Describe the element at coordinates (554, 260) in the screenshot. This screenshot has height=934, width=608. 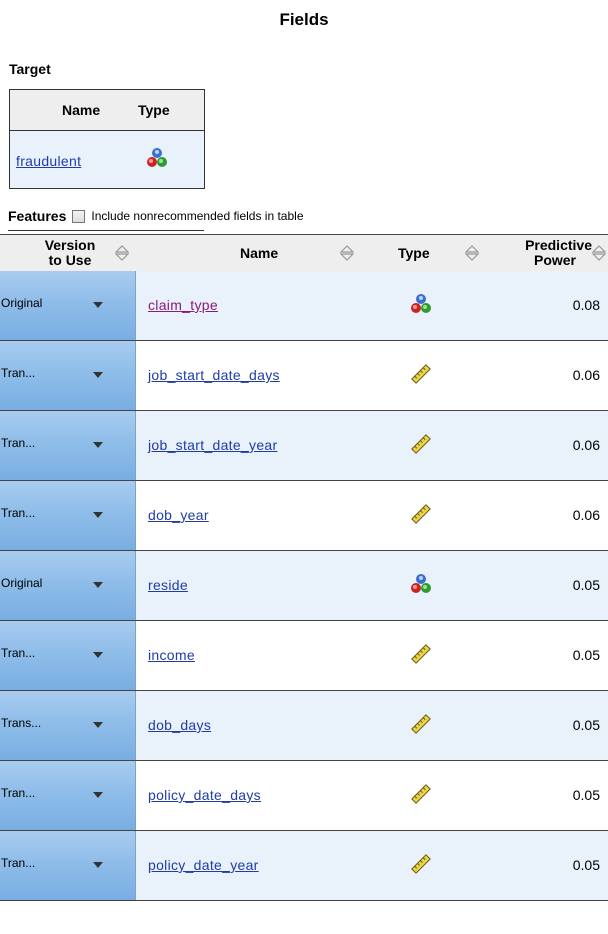
I see `col-power-line2: Power` at that location.